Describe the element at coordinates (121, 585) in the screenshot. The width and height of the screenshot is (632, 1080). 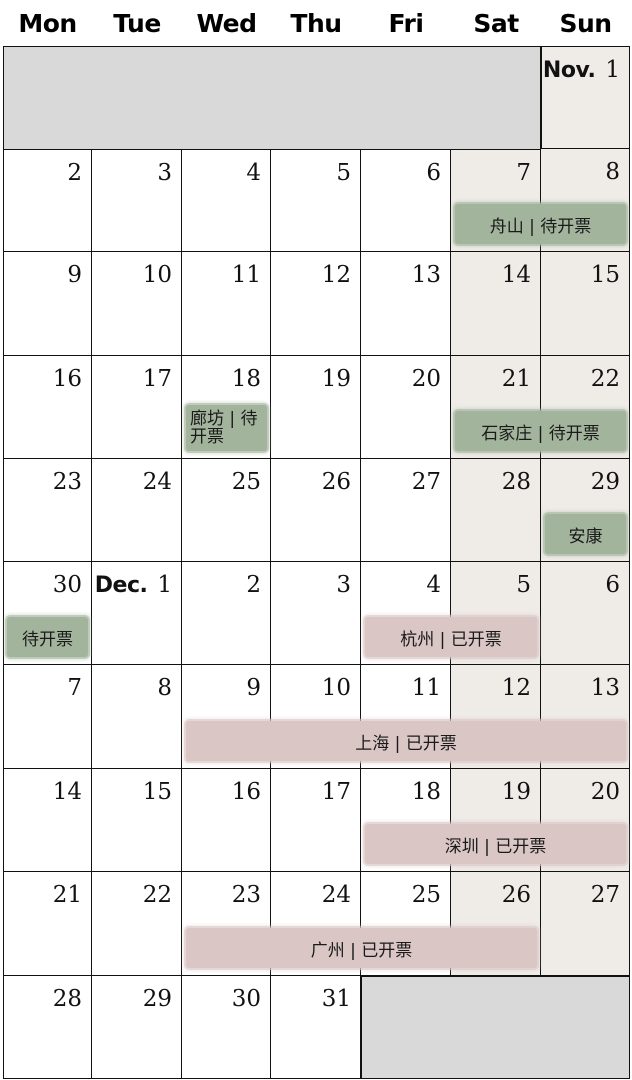
I see `month-label: Dec.` at that location.